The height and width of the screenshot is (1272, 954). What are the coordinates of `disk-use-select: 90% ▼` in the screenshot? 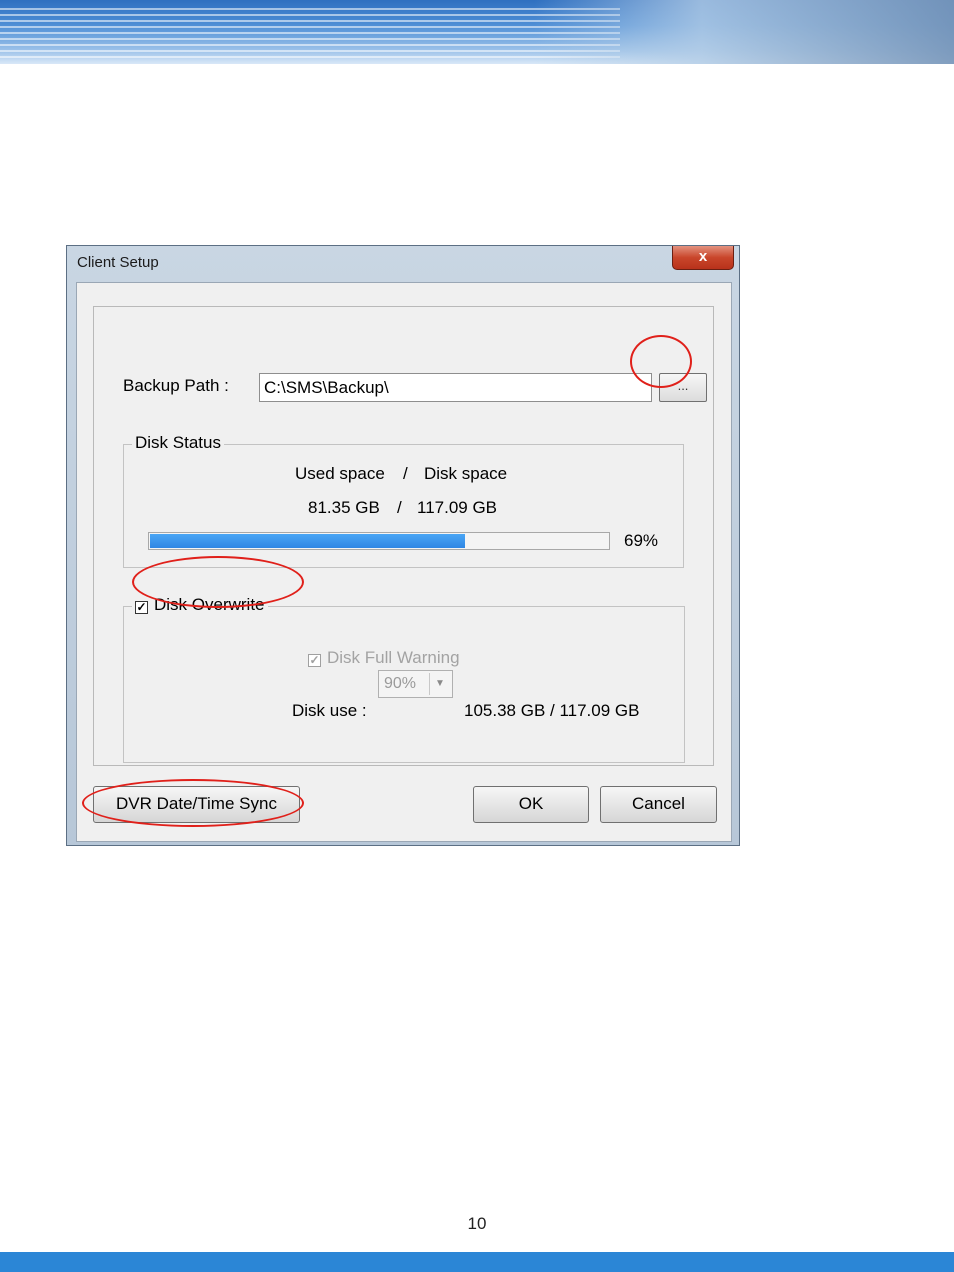 It's located at (415, 684).